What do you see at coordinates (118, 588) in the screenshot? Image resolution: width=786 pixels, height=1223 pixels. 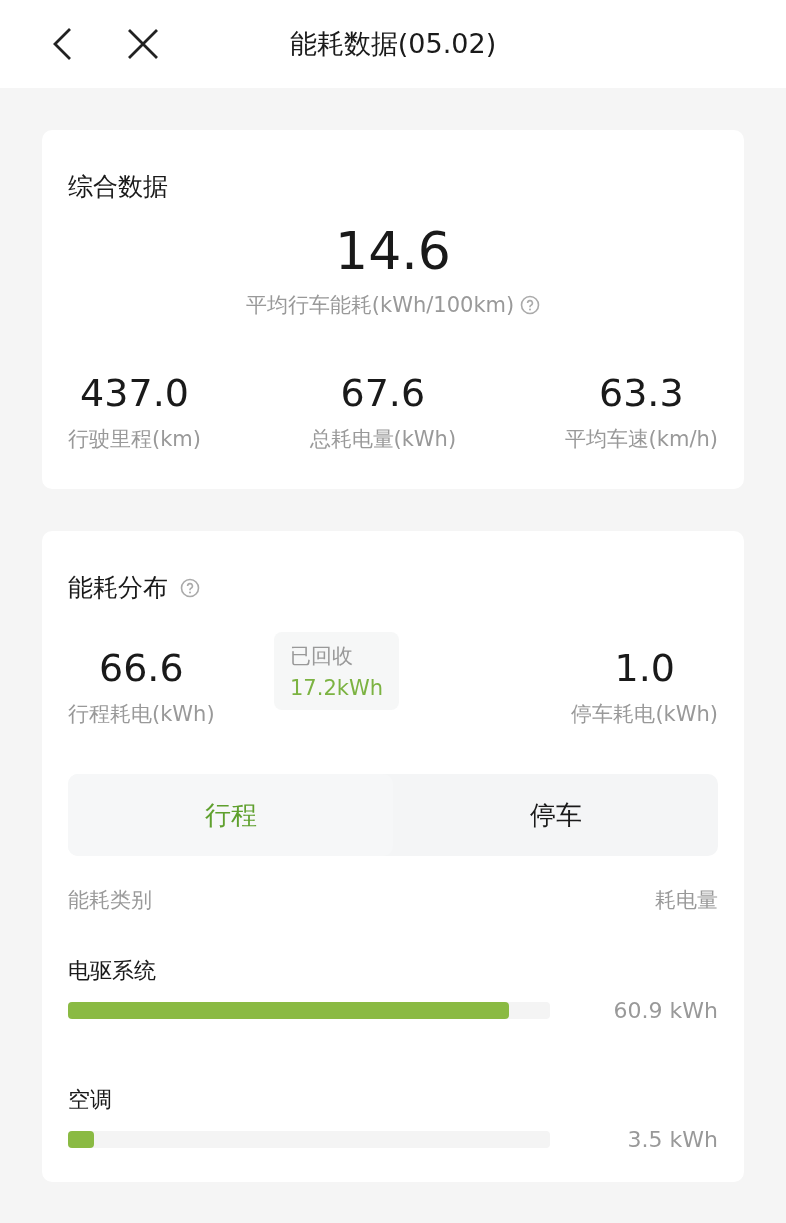 I see `section-title: 能耗分布` at bounding box center [118, 588].